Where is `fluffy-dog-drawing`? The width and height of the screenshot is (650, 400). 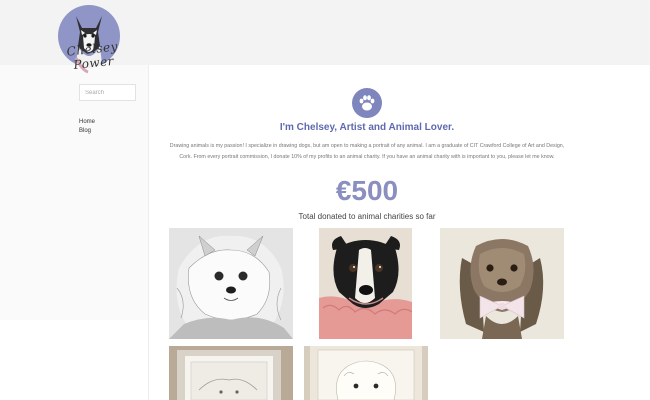
fluffy-dog-drawing is located at coordinates (366, 373).